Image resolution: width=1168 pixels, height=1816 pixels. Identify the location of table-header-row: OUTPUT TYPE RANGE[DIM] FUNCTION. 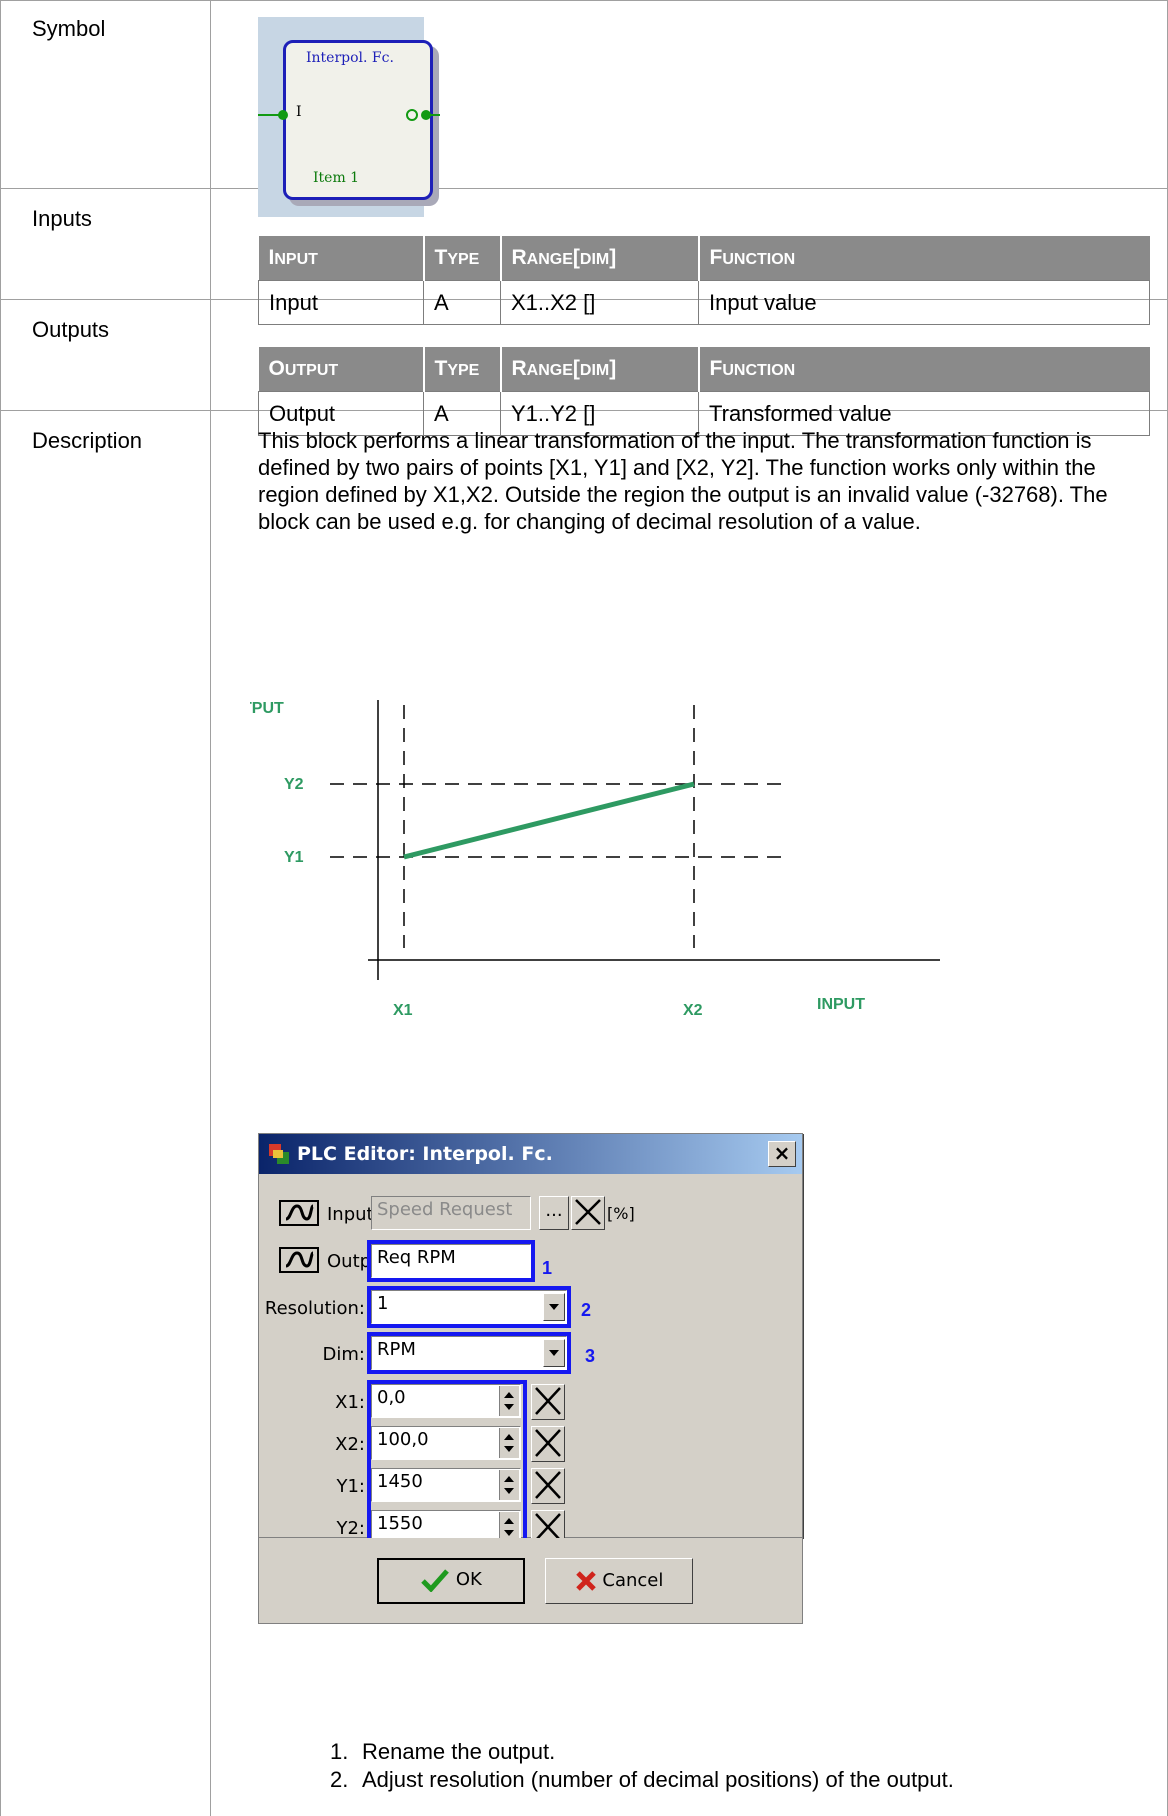
(704, 369).